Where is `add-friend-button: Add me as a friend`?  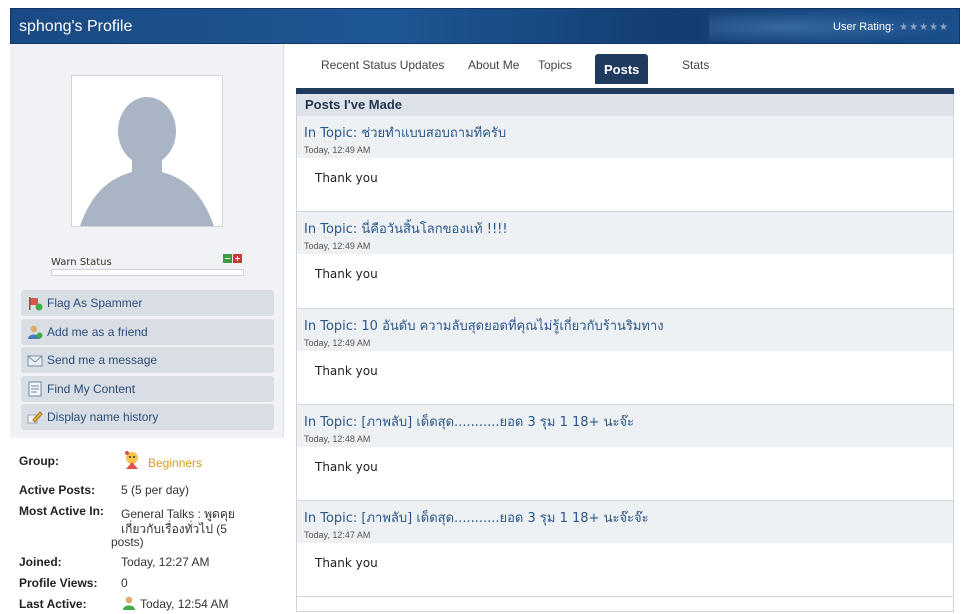 add-friend-button: Add me as a friend is located at coordinates (147, 331).